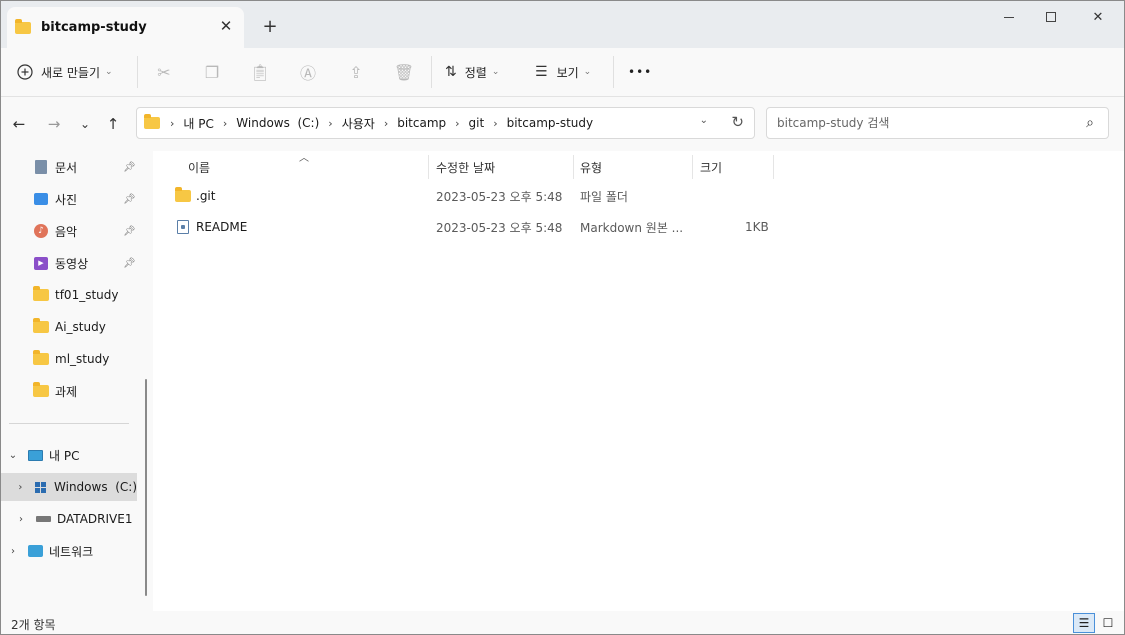  I want to click on copy-button: ❐, so click(212, 72).